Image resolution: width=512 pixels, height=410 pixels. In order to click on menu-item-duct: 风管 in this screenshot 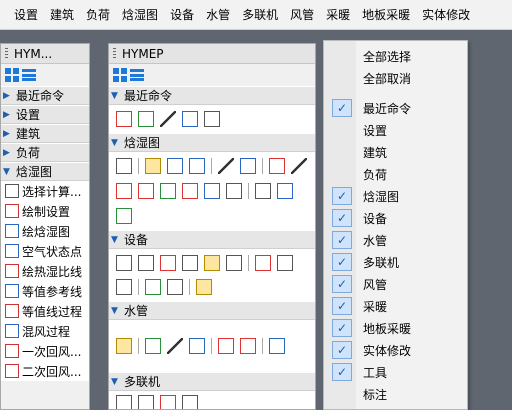, I will do `click(302, 14)`.